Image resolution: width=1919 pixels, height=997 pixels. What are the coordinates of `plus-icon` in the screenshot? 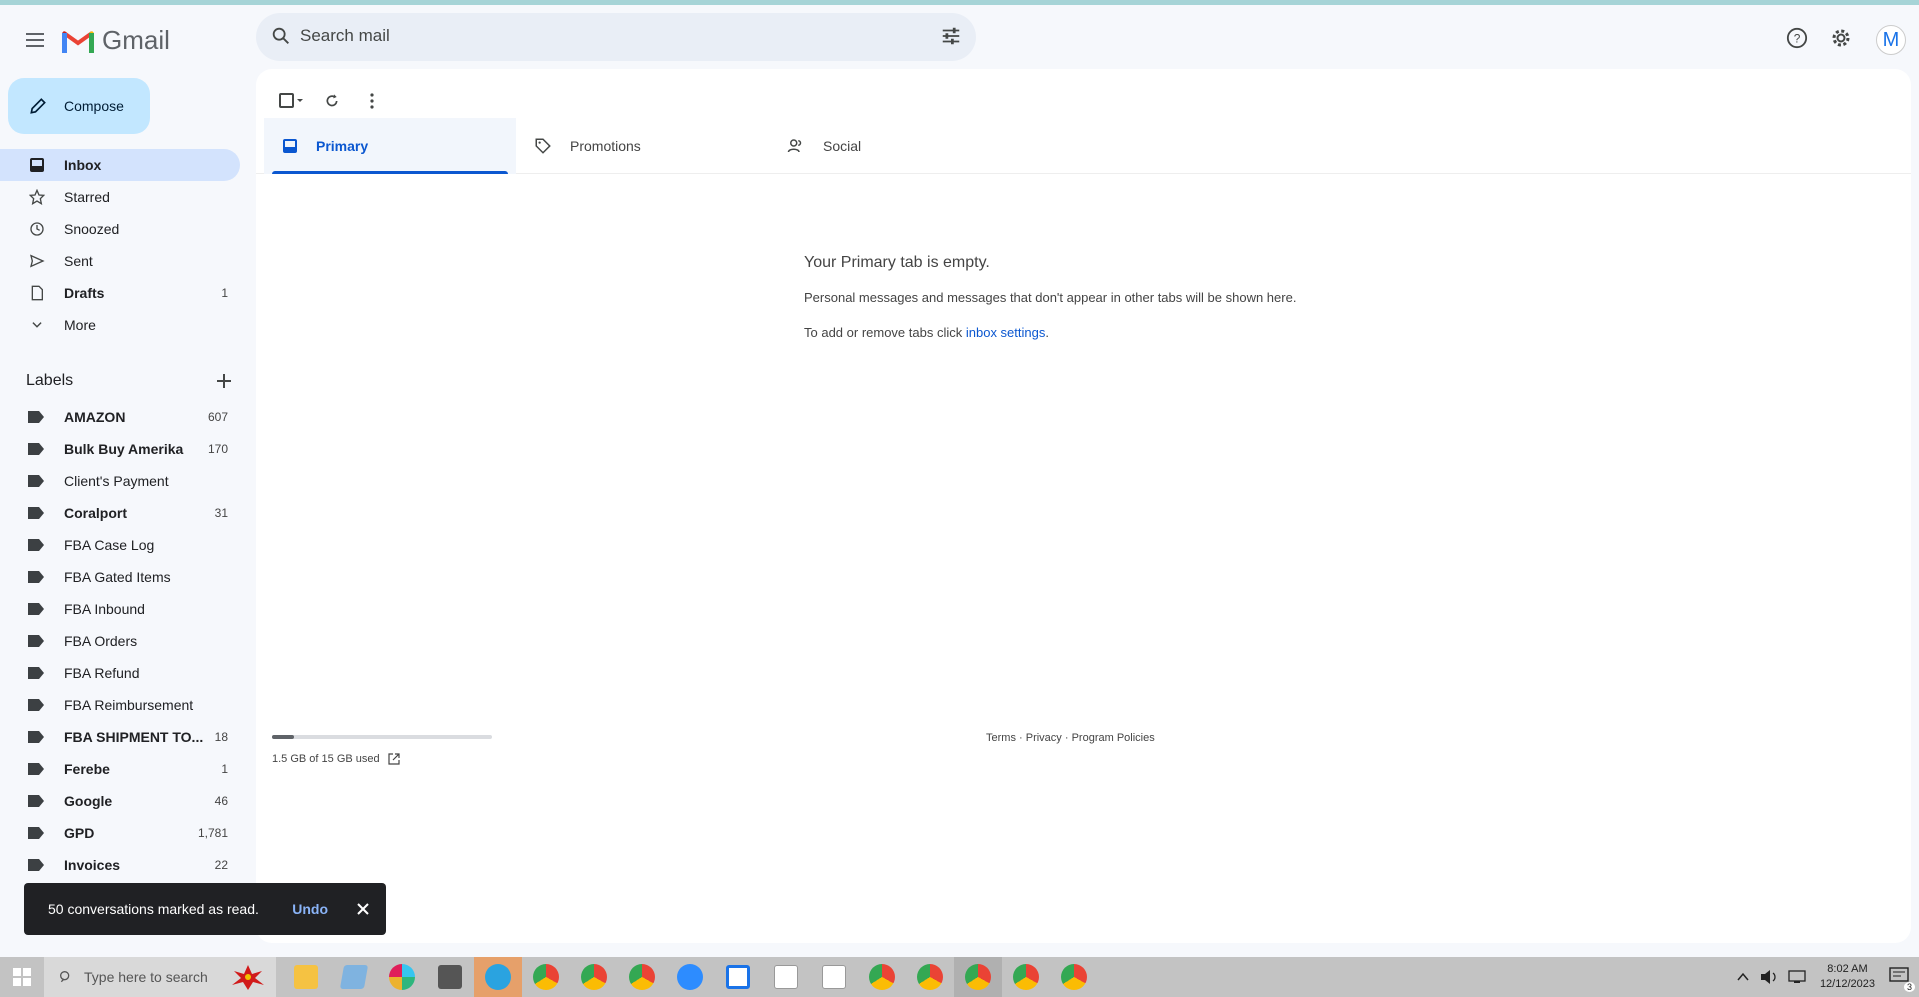 It's located at (224, 381).